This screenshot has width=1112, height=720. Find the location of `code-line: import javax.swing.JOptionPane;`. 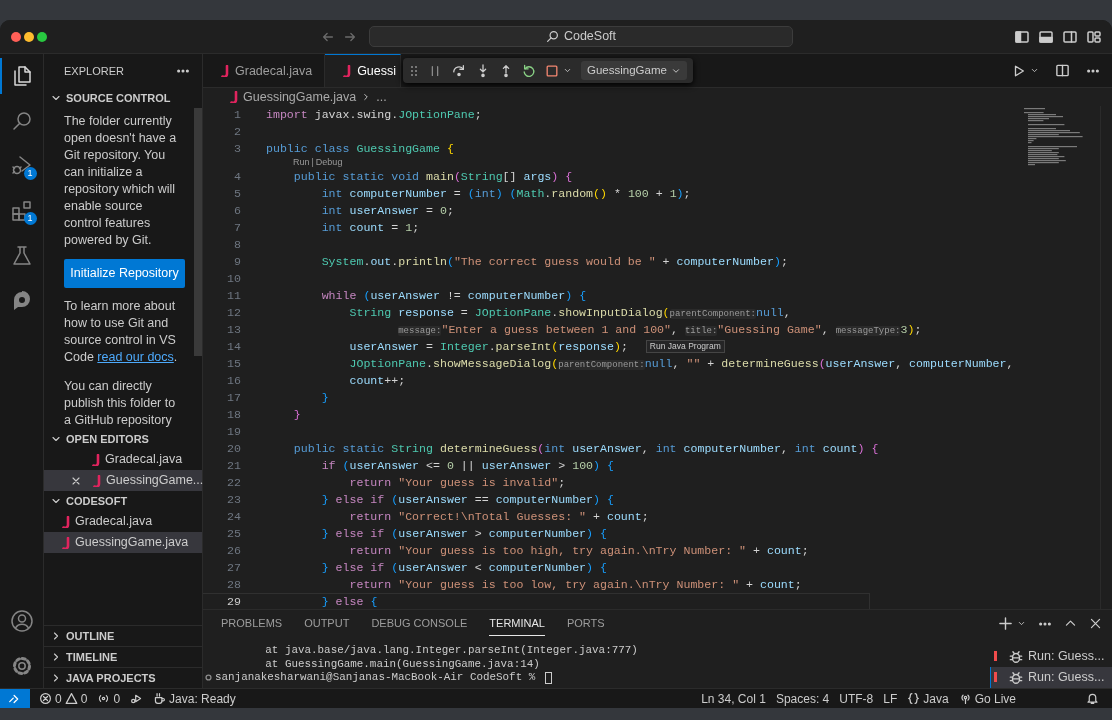

code-line: import javax.swing.JOptionPane; is located at coordinates (374, 114).